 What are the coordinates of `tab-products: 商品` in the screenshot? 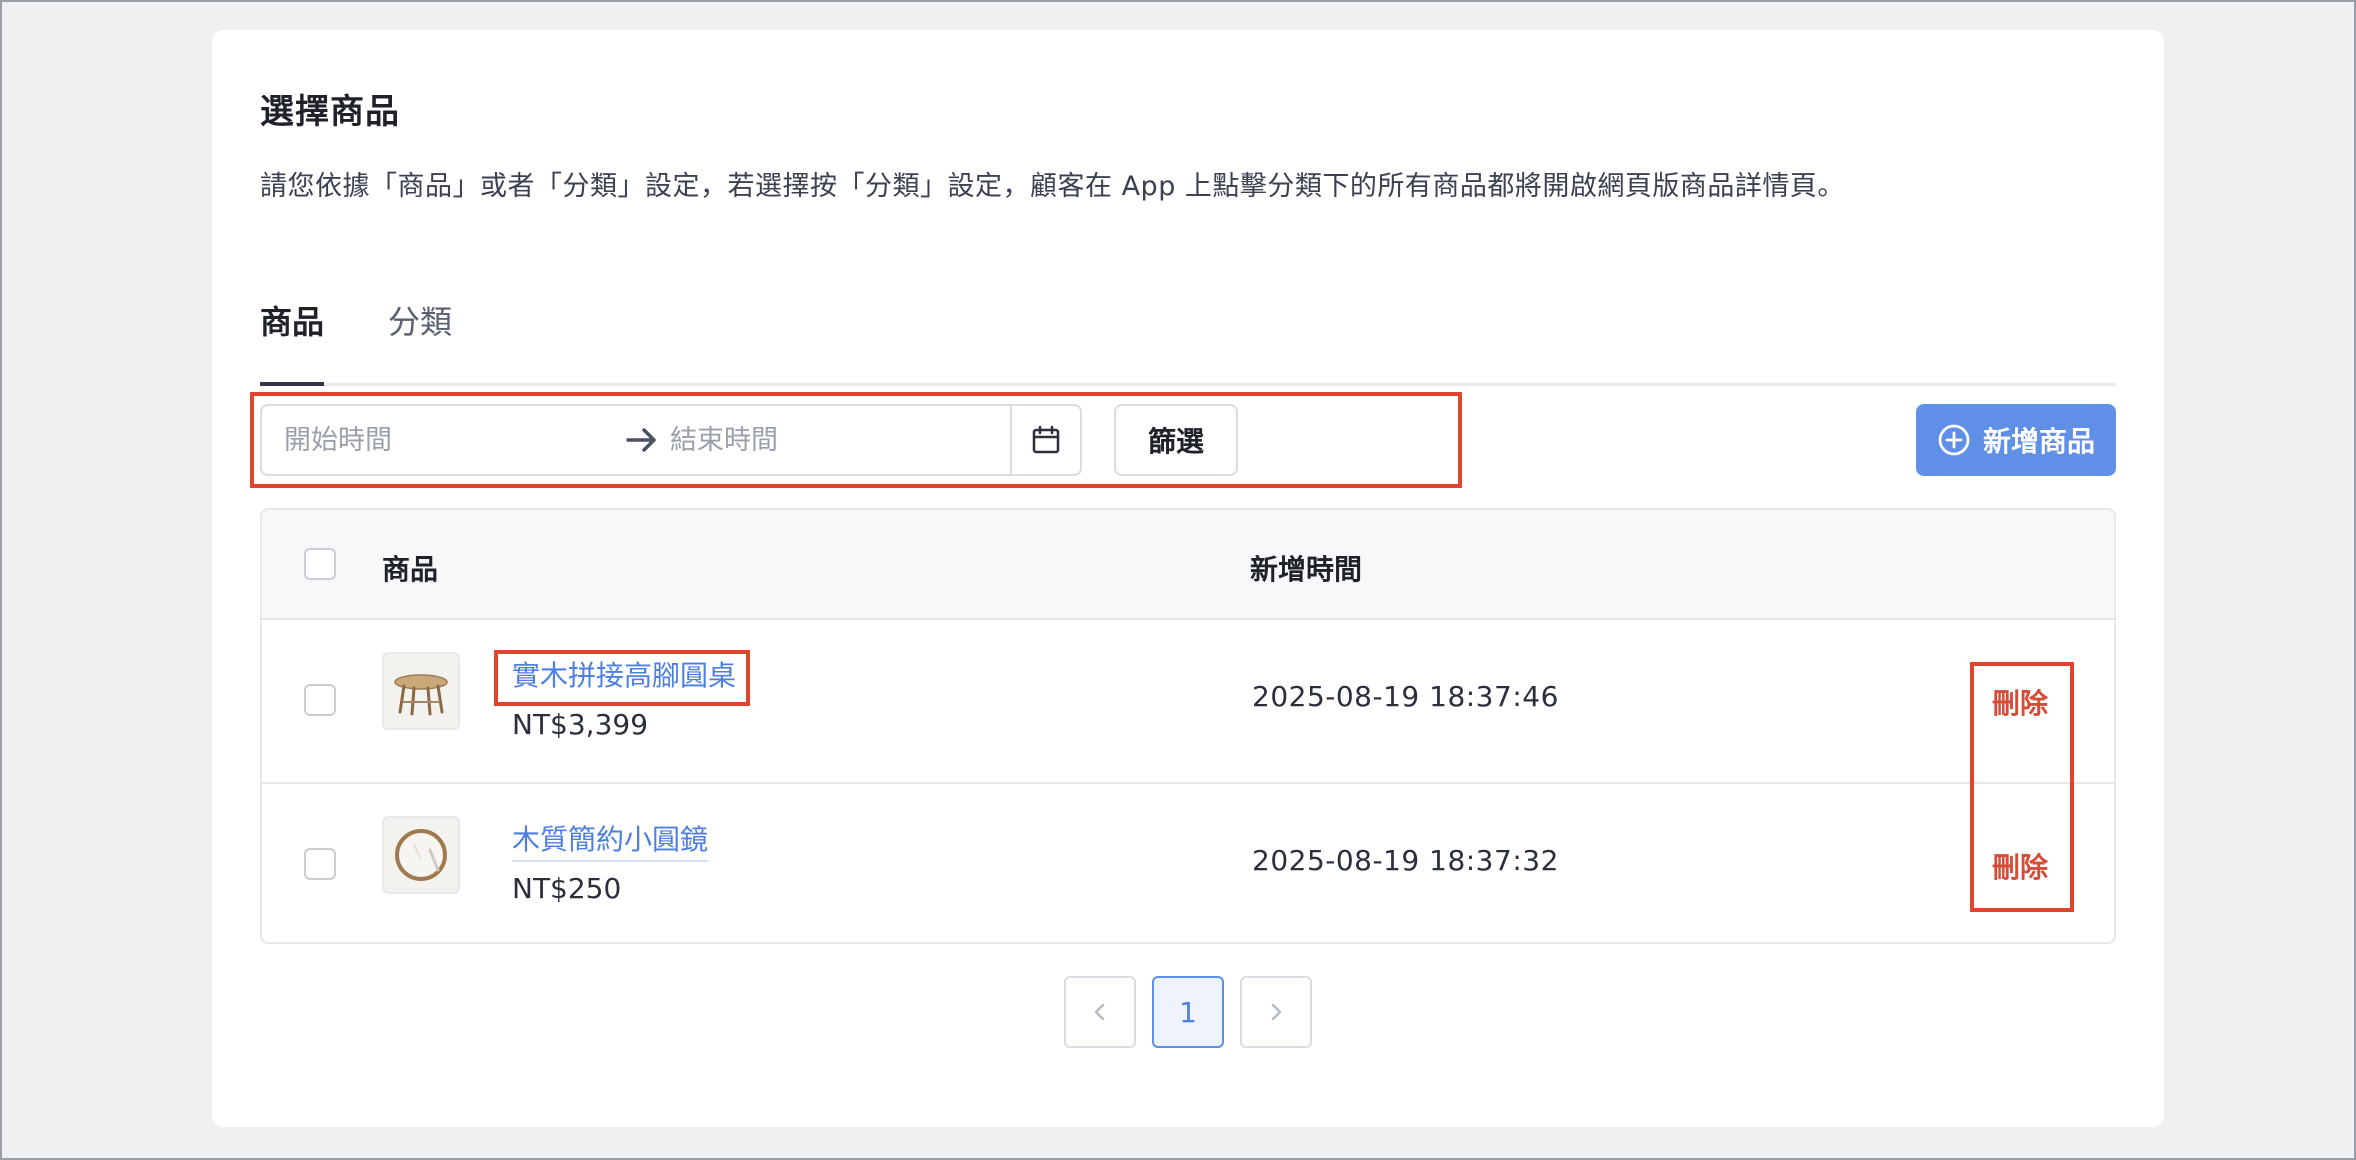 It's located at (292, 322).